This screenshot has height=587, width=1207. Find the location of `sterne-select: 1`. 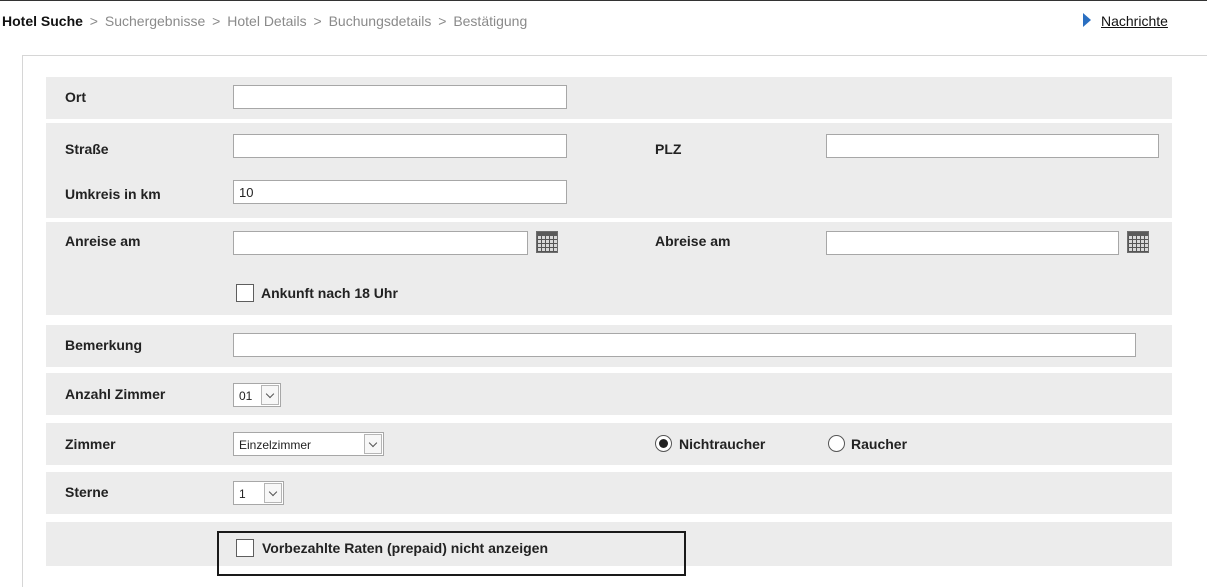

sterne-select: 1 is located at coordinates (258, 493).